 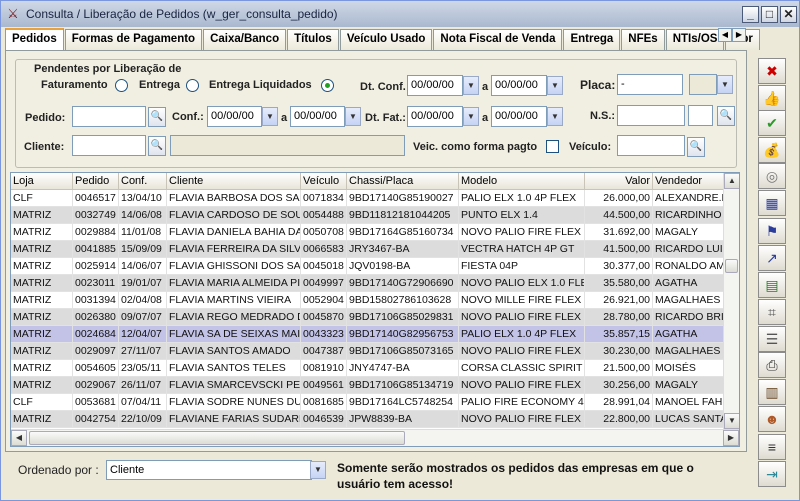 I want to click on dt-fat-from-dropdown: ▼, so click(x=471, y=116).